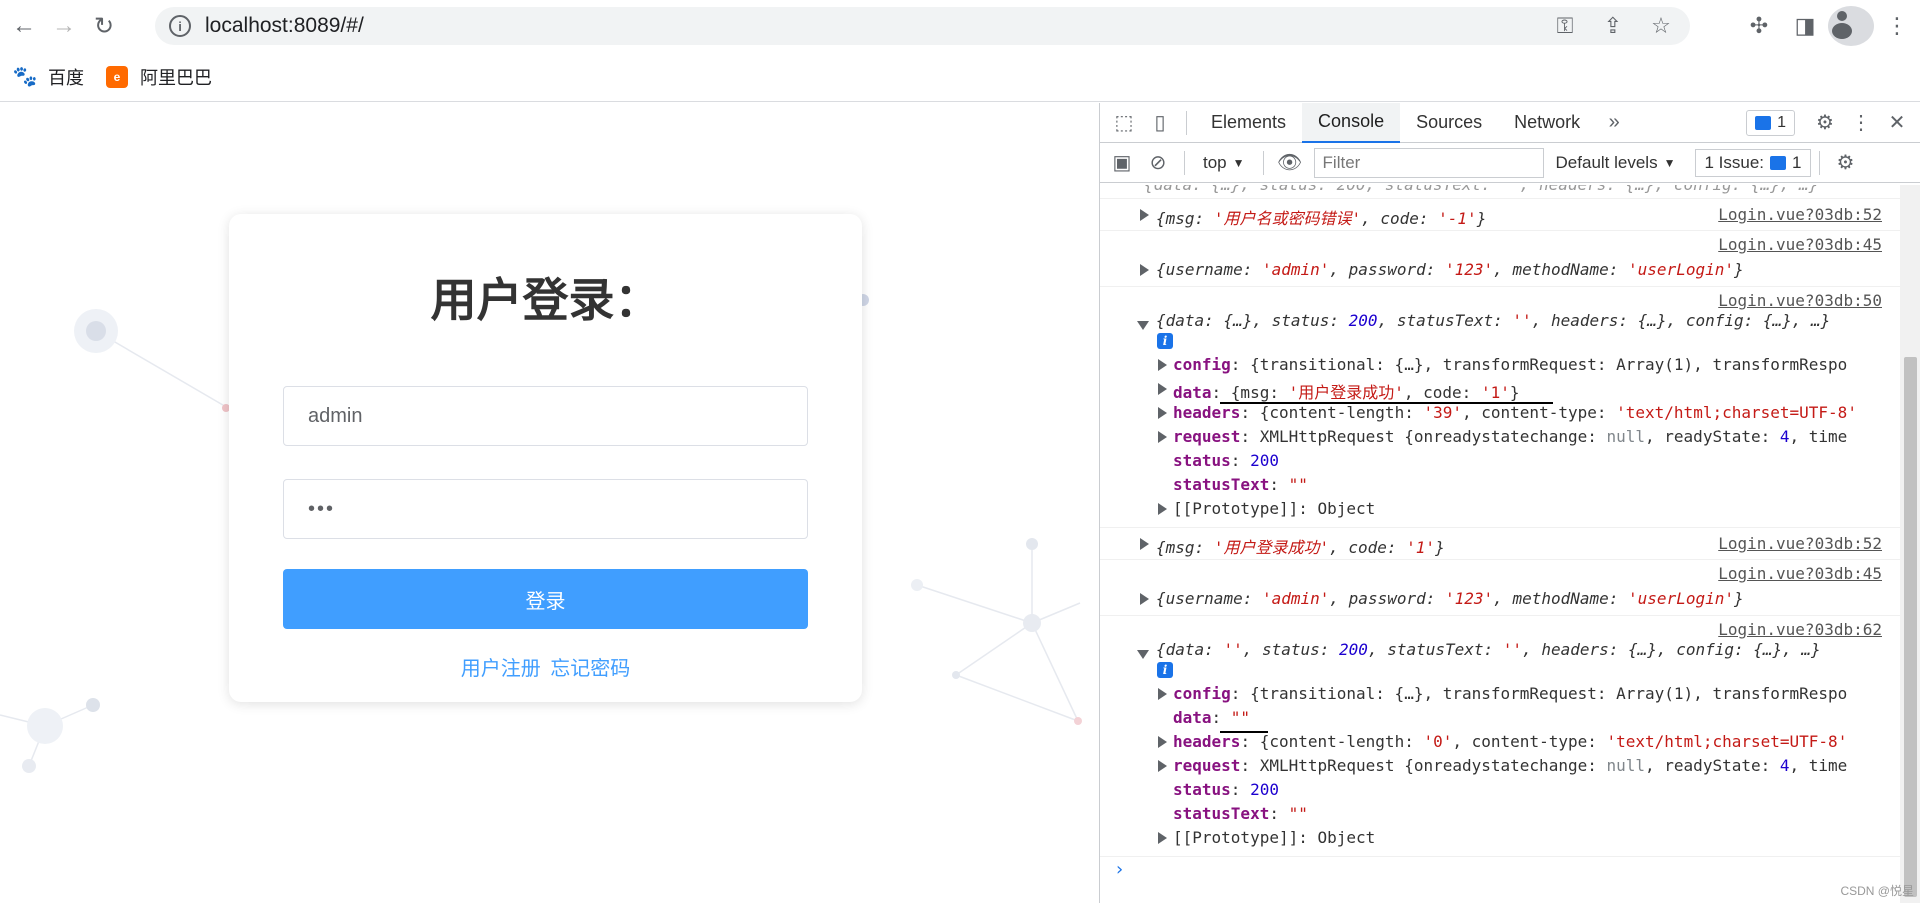 The image size is (1920, 903). Describe the element at coordinates (1428, 162) in the screenshot. I see `filter-input: Filter` at that location.